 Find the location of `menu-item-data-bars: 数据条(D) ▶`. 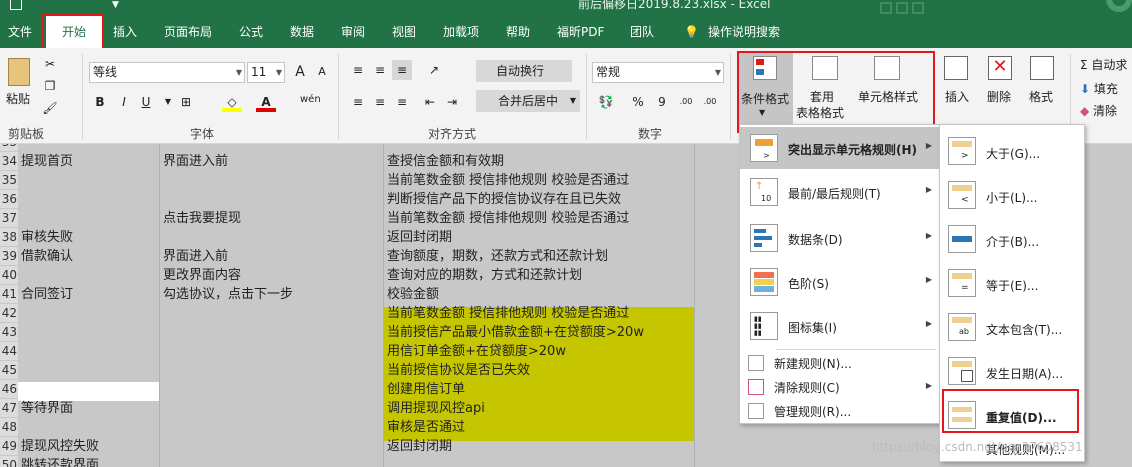

menu-item-data-bars: 数据条(D) ▶ is located at coordinates (840, 238).